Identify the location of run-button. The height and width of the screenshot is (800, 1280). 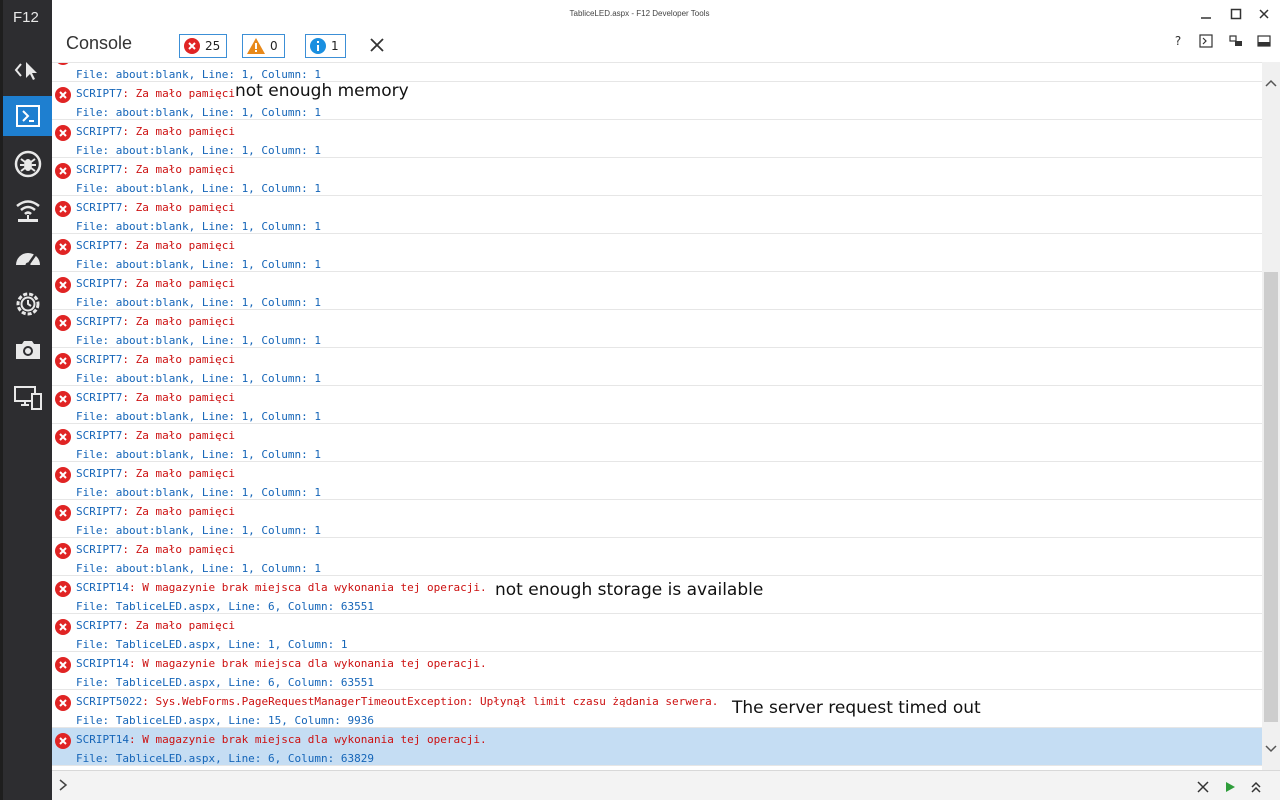
(1230, 787).